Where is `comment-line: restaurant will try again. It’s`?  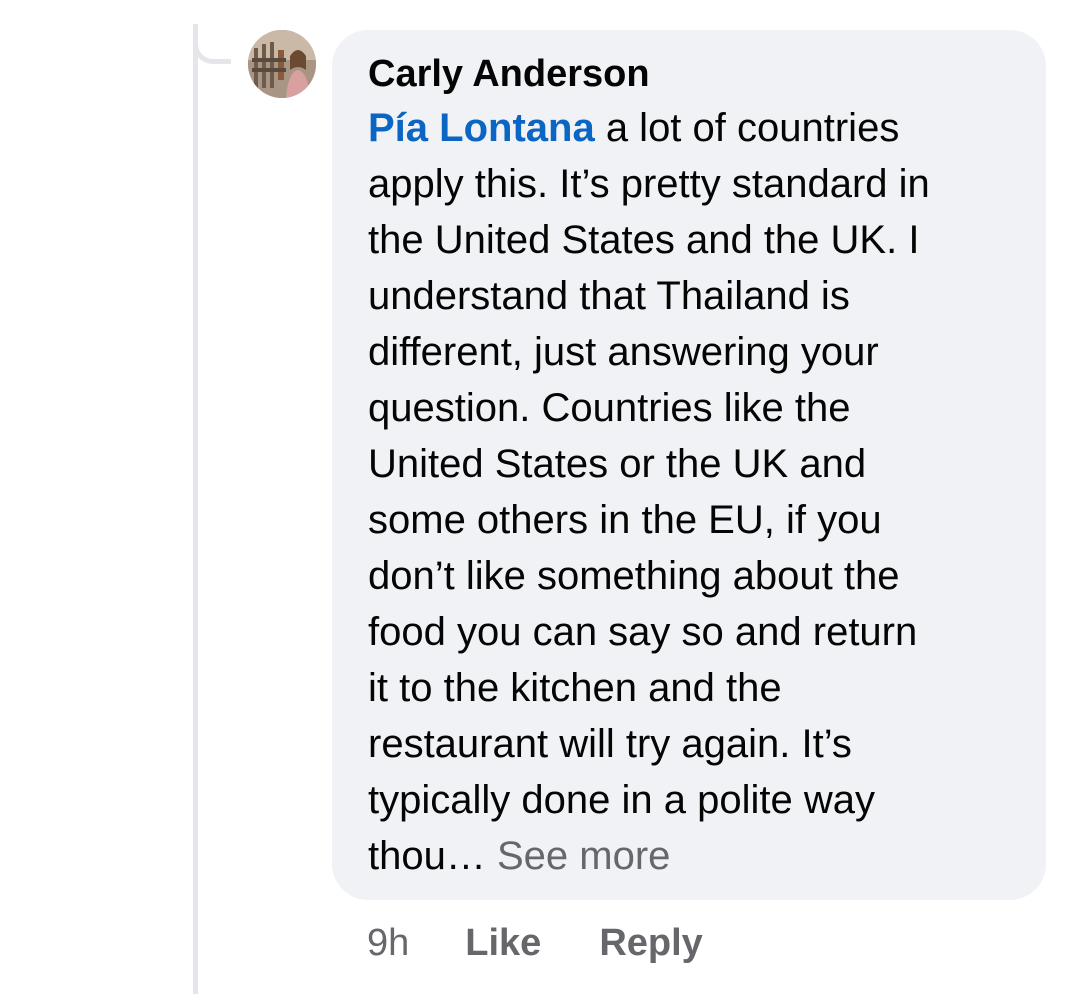 comment-line: restaurant will try again. It’s is located at coordinates (610, 744).